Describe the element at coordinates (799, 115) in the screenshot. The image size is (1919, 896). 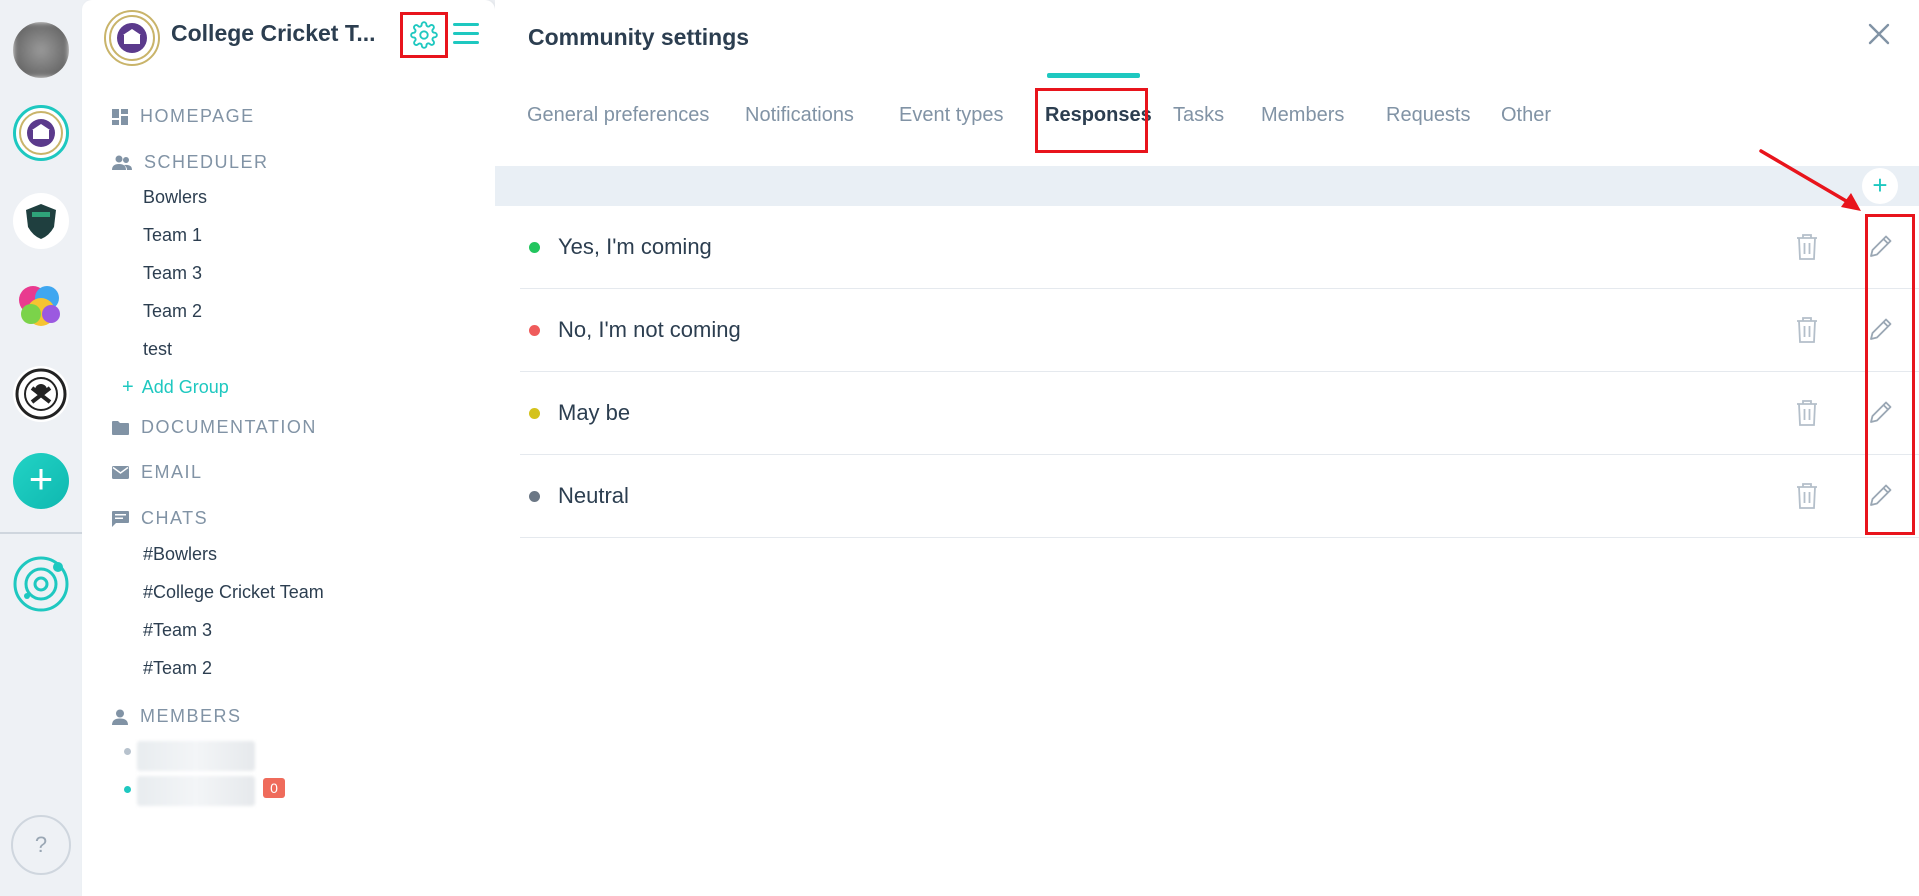
I see `tab-notifications: Notifications` at that location.